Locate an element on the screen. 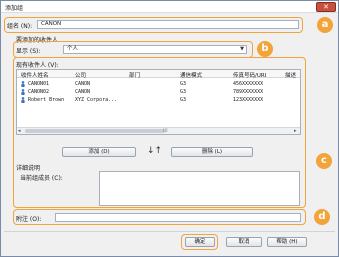  callout-highlight-b is located at coordinates (133, 49).